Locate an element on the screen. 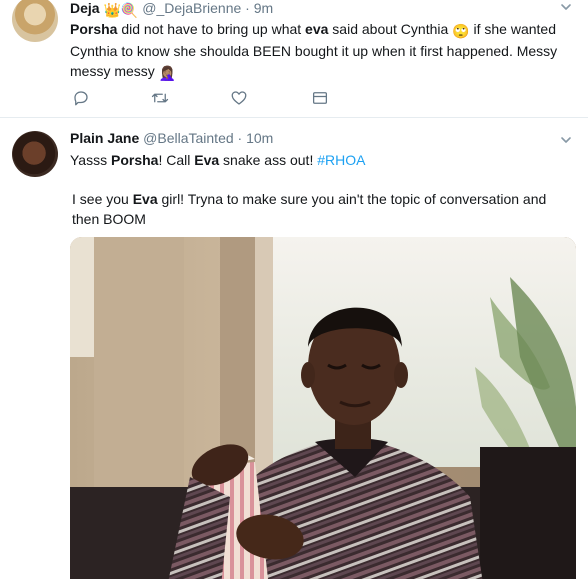 The width and height of the screenshot is (588, 579). eye-roll-emoji: 🙄 is located at coordinates (461, 31).